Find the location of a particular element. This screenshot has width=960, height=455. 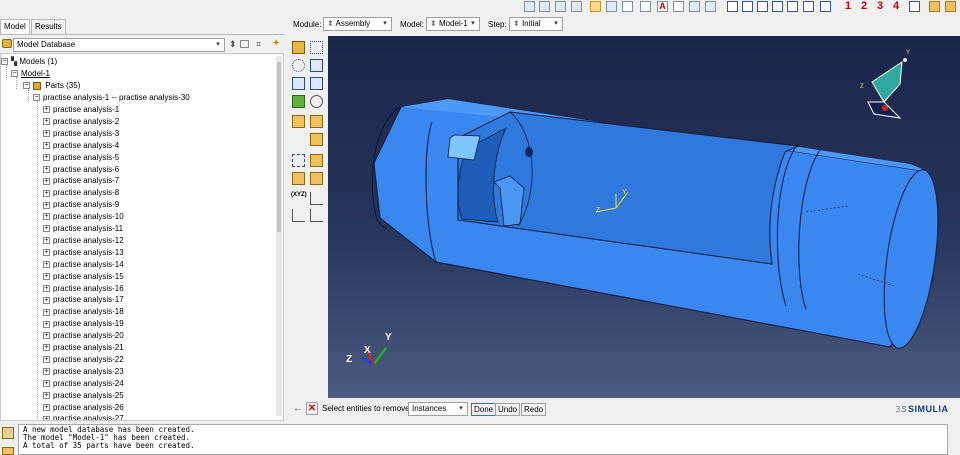

tree-part-item: + practise analysis-9 is located at coordinates (81, 205).